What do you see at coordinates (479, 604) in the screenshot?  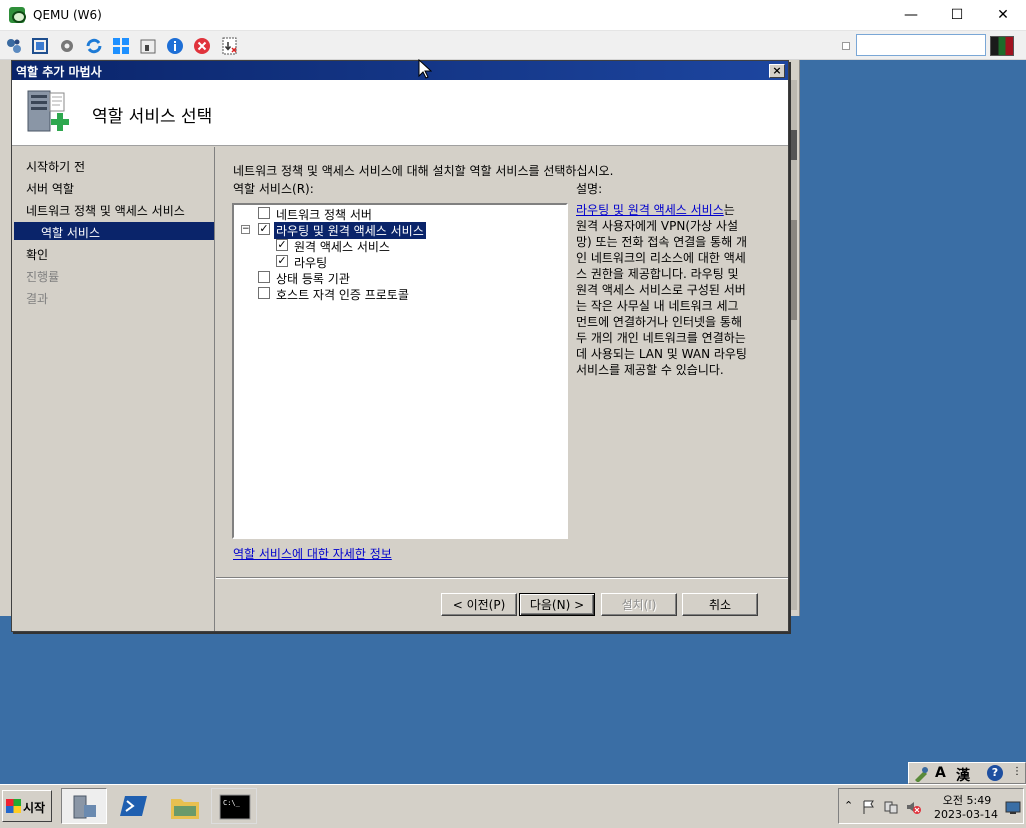 I see `previous-button: < 이전(P)` at bounding box center [479, 604].